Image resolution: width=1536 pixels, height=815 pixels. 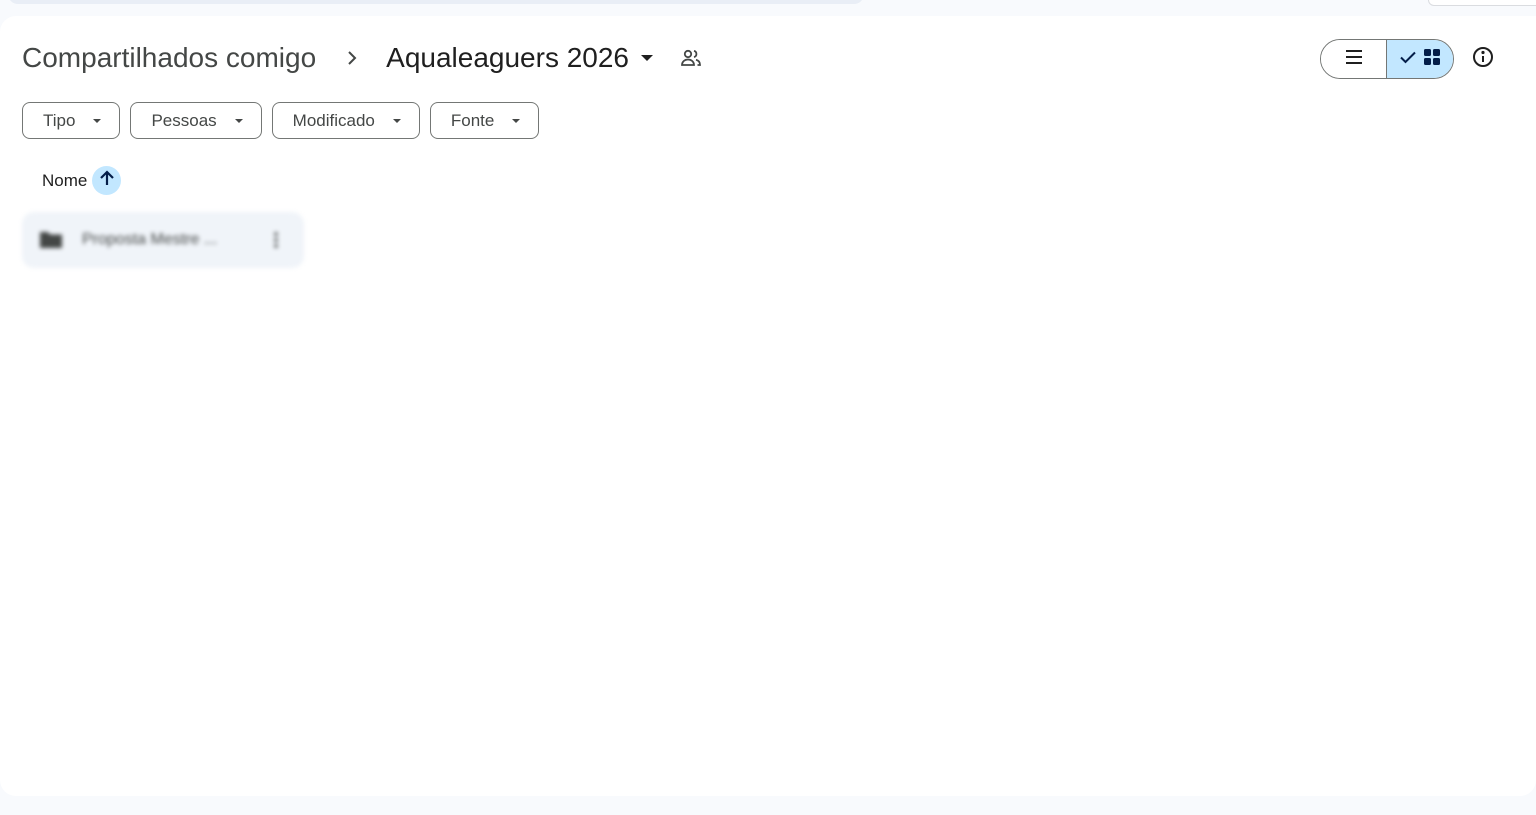 I want to click on filter-chips: Tipo Pessoas Modificado Fonte, so click(x=281, y=120).